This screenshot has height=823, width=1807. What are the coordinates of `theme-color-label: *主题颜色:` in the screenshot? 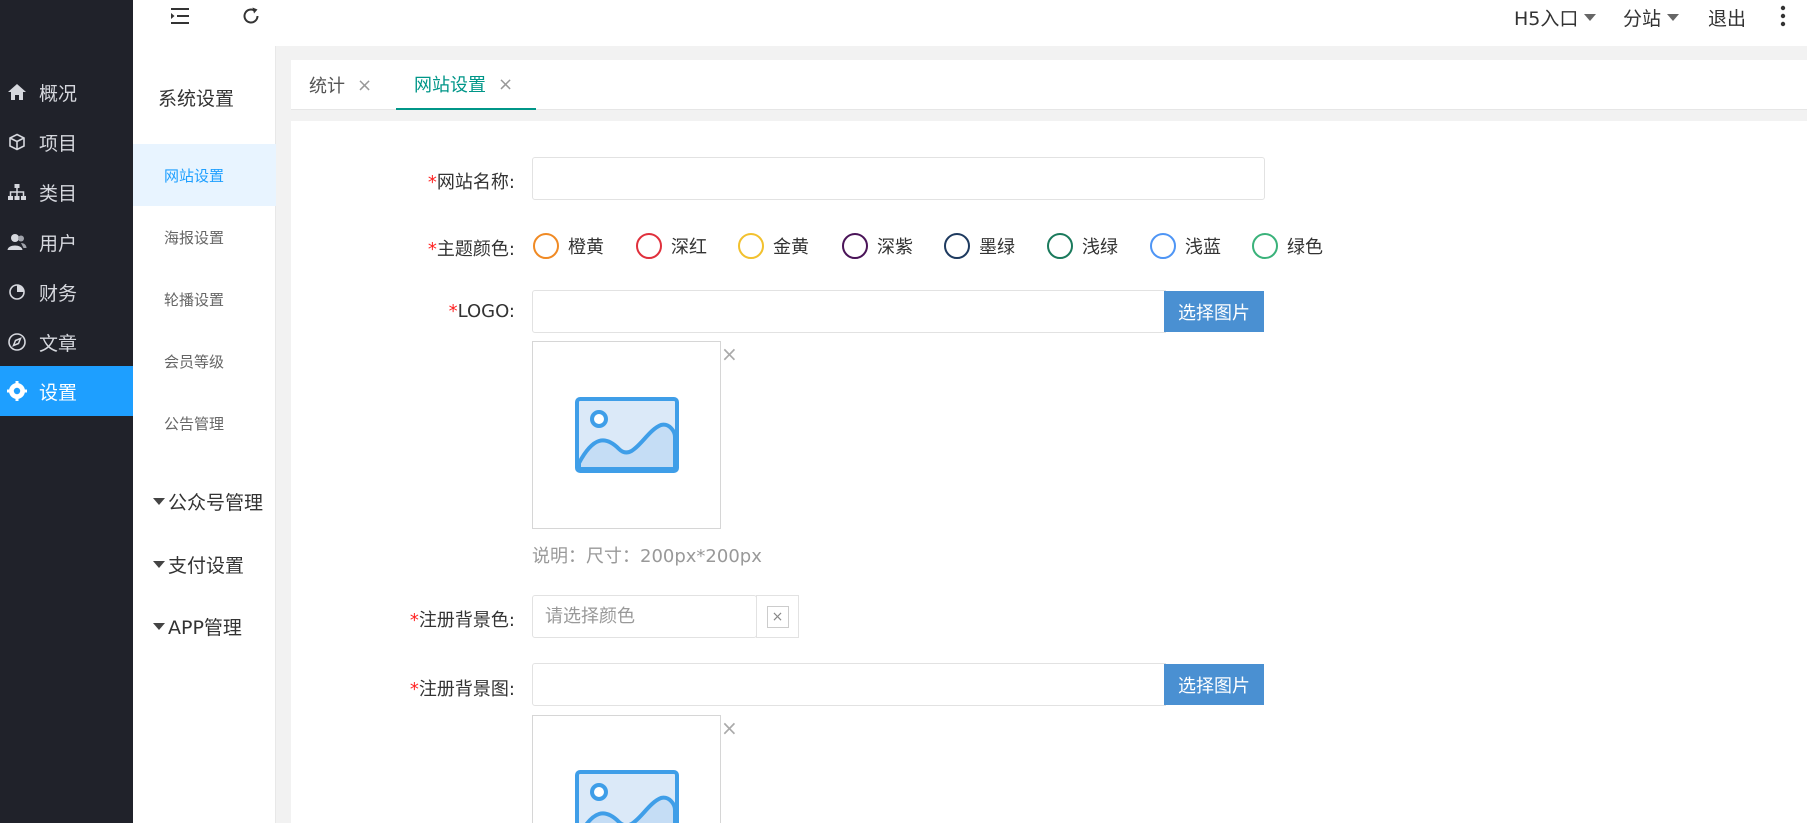 It's located at (471, 249).